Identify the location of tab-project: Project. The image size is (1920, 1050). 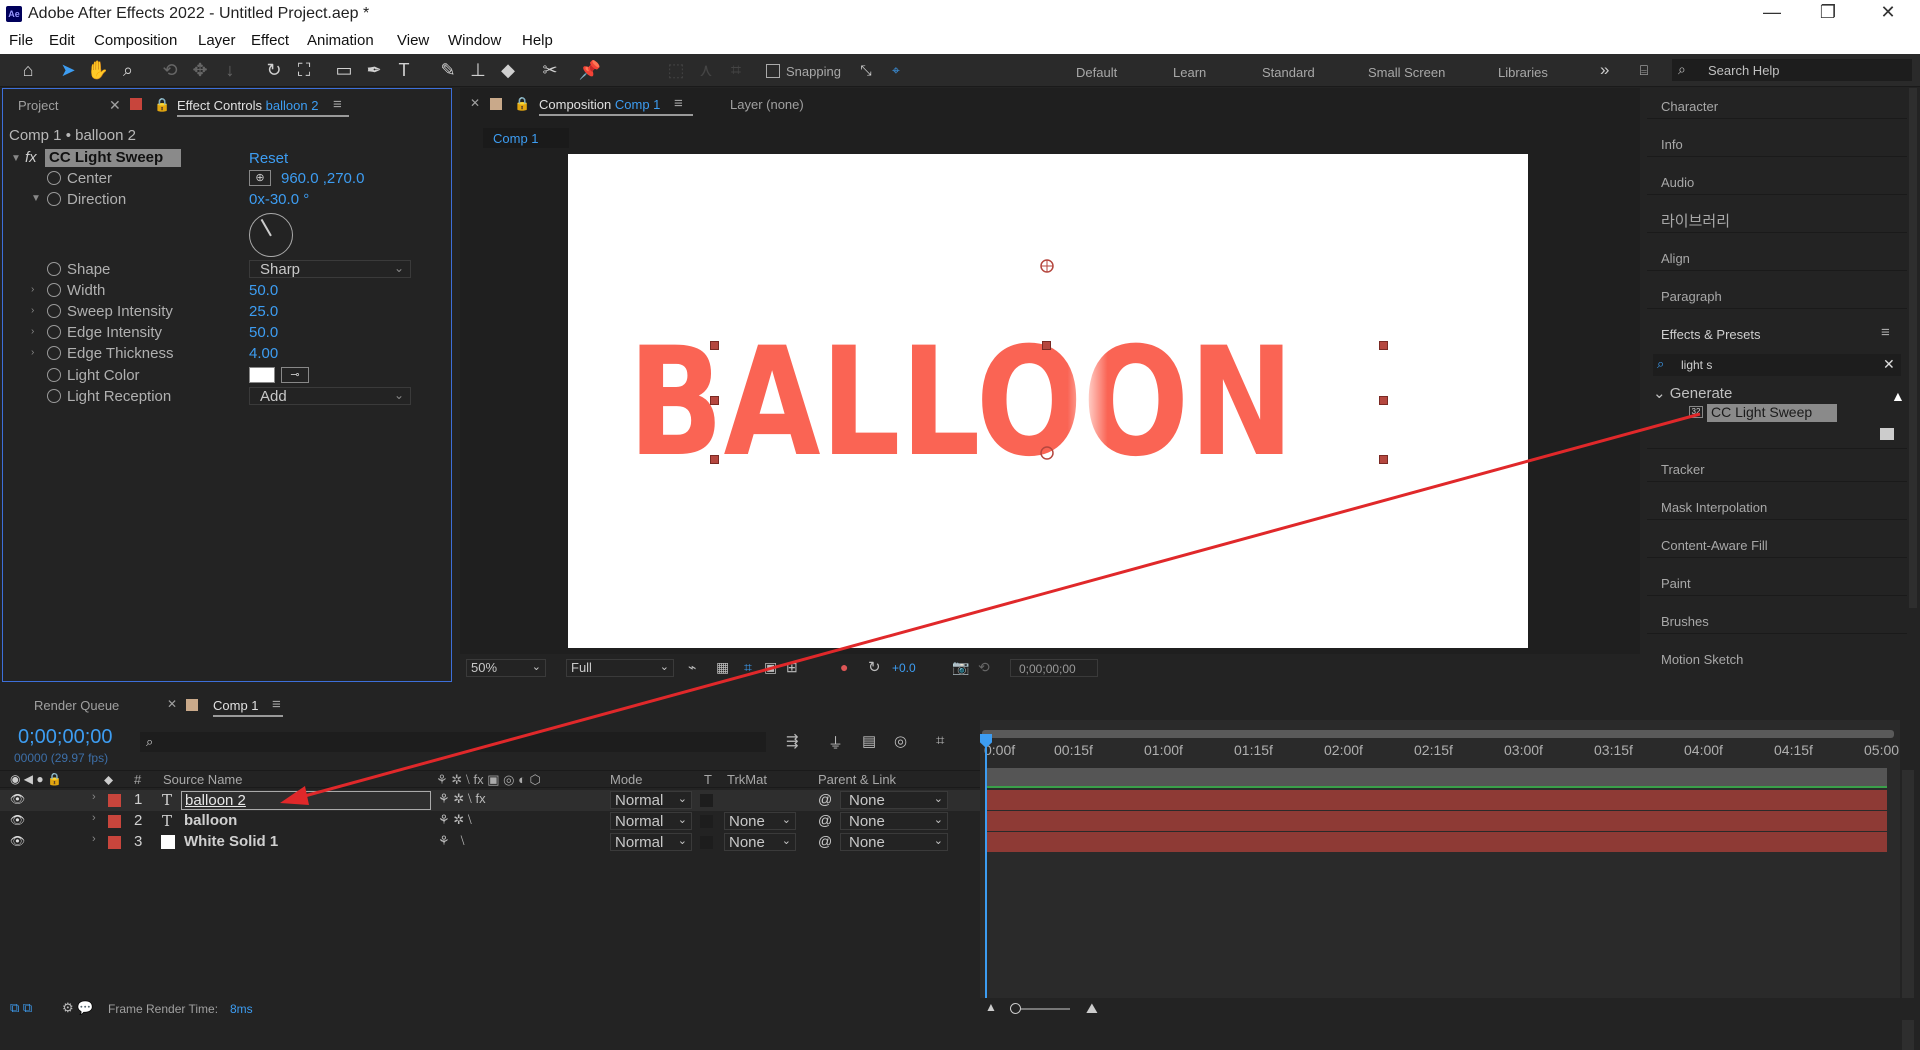
(38, 105).